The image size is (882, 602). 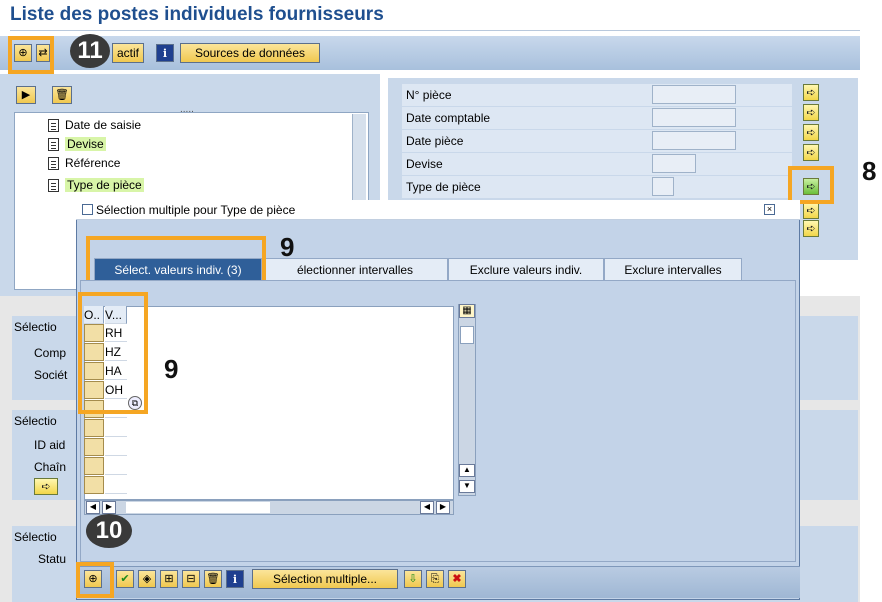 I want to click on tree-item-label: Type de pièce, so click(x=104, y=185).